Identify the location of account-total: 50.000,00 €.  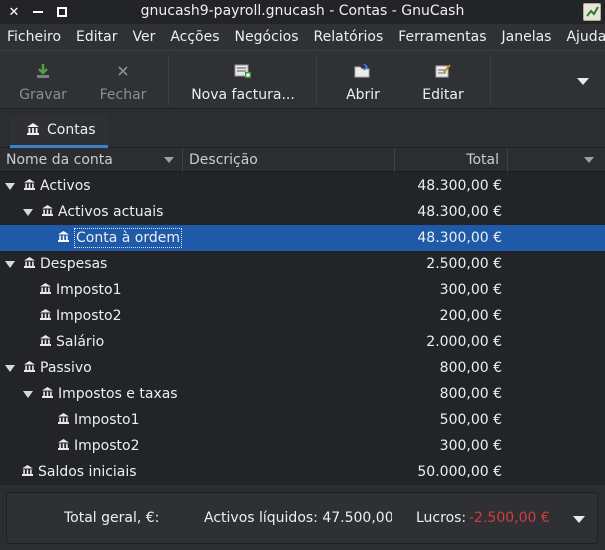
(459, 472).